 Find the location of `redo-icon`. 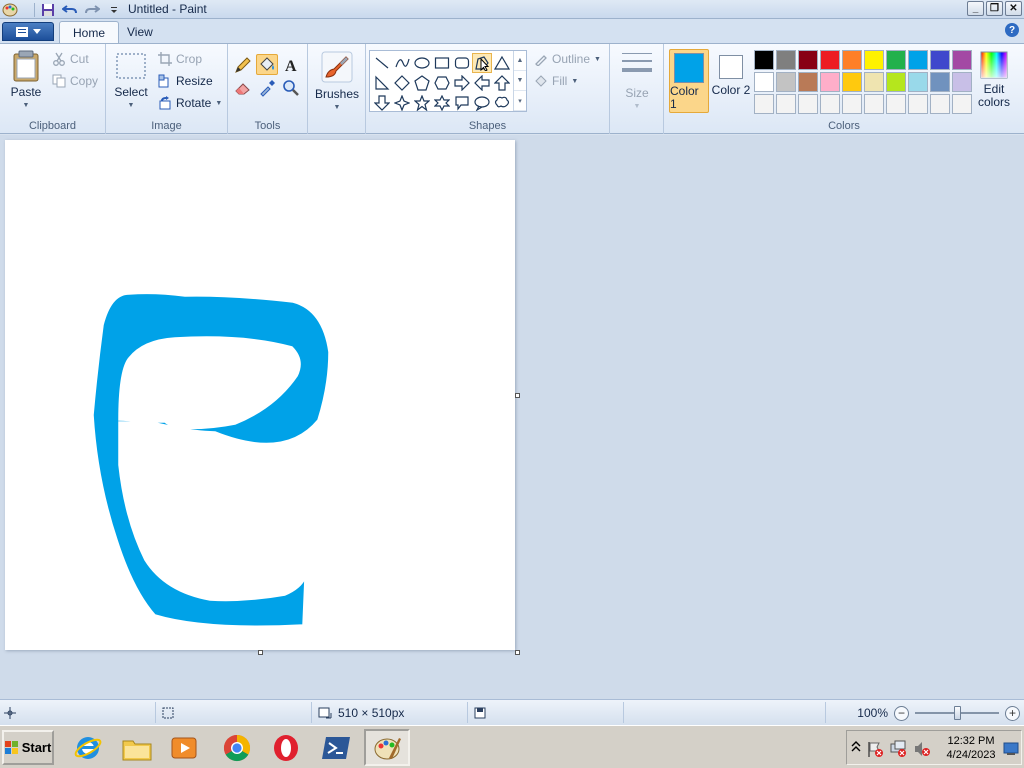

redo-icon is located at coordinates (92, 10).